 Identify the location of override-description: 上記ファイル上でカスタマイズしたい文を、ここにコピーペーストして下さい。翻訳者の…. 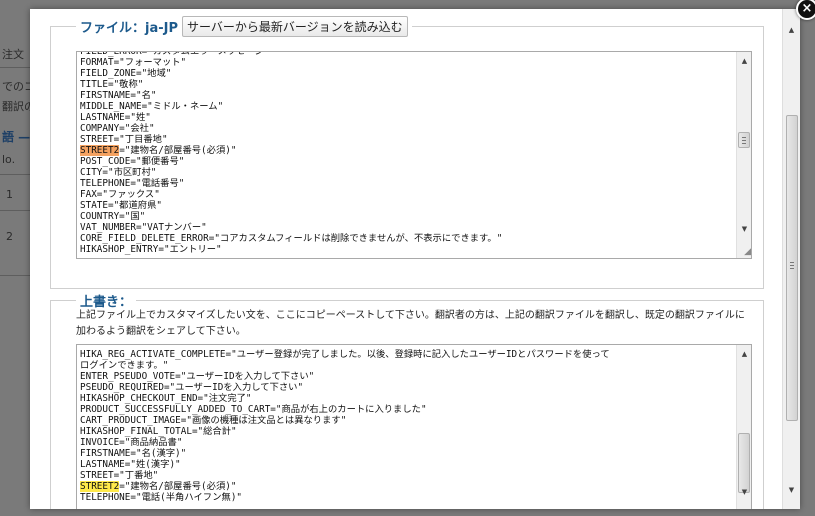
(410, 323).